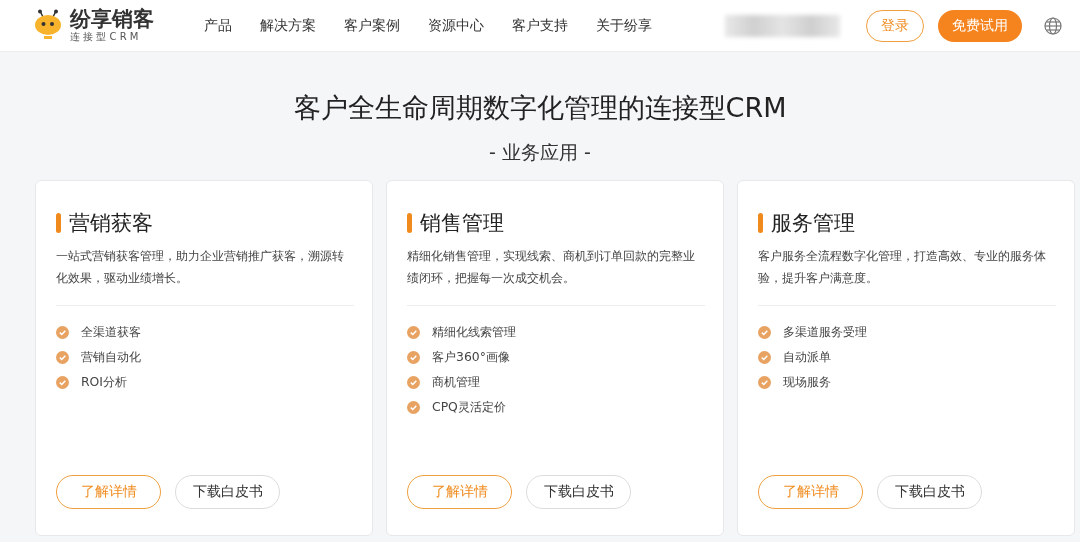  Describe the element at coordinates (902, 267) in the screenshot. I see `card-description: 客户服务全流程数字化管理，打造高效、专业的服务体验，提升客户满意度。` at that location.